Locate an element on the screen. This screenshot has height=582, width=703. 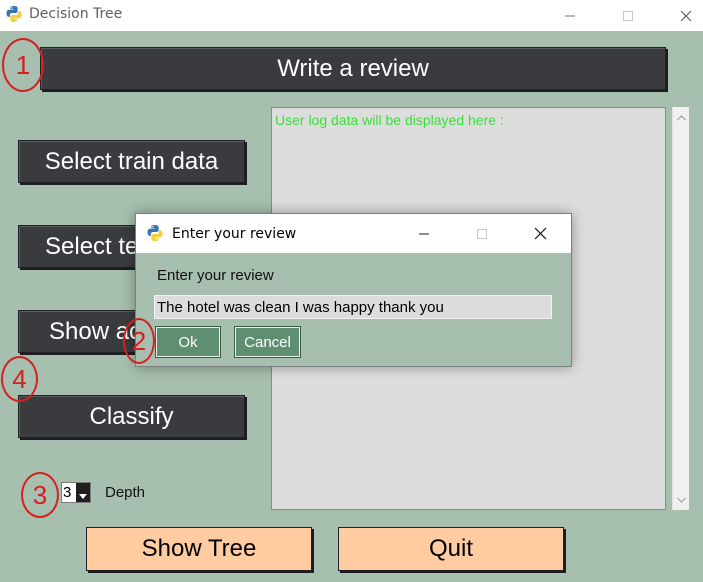
scroll-up-icon is located at coordinates (681, 117).